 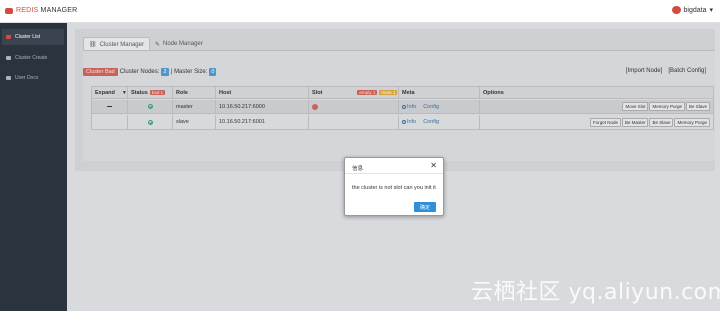 I want to click on brand-highlight: REDIS, so click(x=27, y=10).